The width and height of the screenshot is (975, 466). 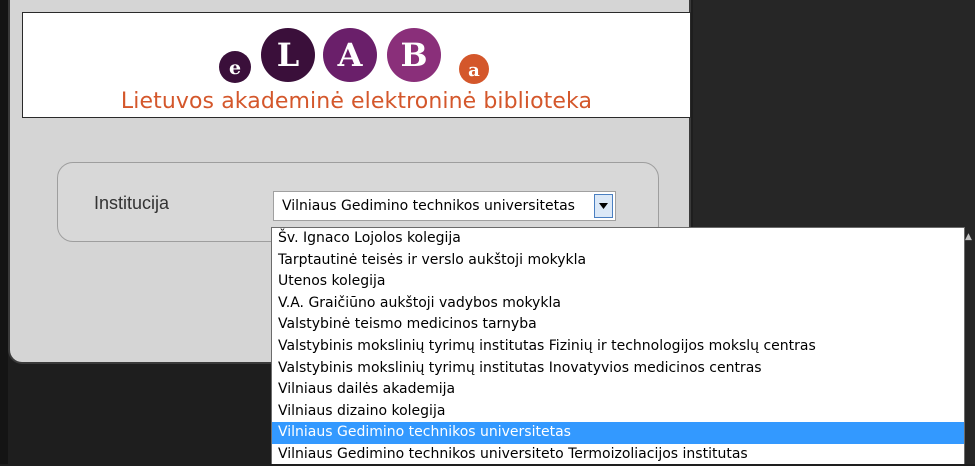 I want to click on dropdown-option: Šv. Ignaco Lojolos kolegija, so click(x=618, y=239).